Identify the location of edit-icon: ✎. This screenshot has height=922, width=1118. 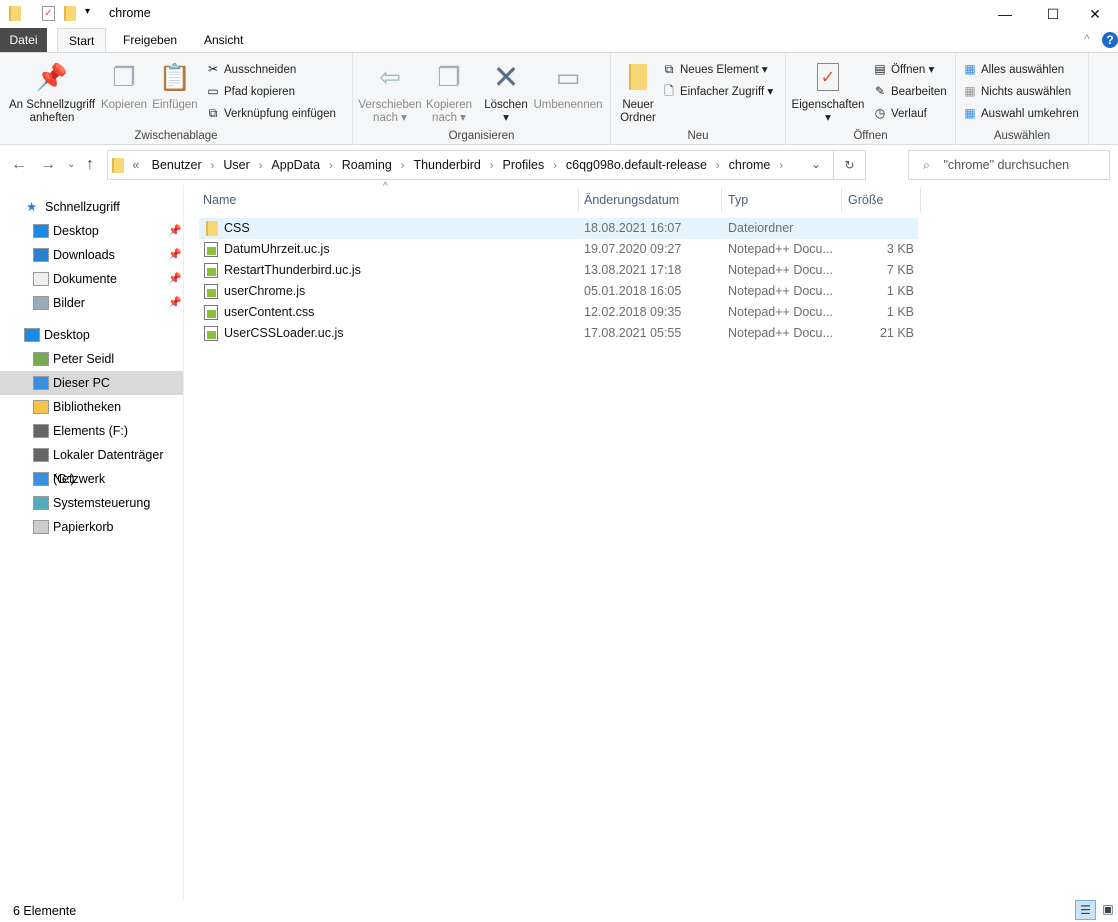
(880, 91).